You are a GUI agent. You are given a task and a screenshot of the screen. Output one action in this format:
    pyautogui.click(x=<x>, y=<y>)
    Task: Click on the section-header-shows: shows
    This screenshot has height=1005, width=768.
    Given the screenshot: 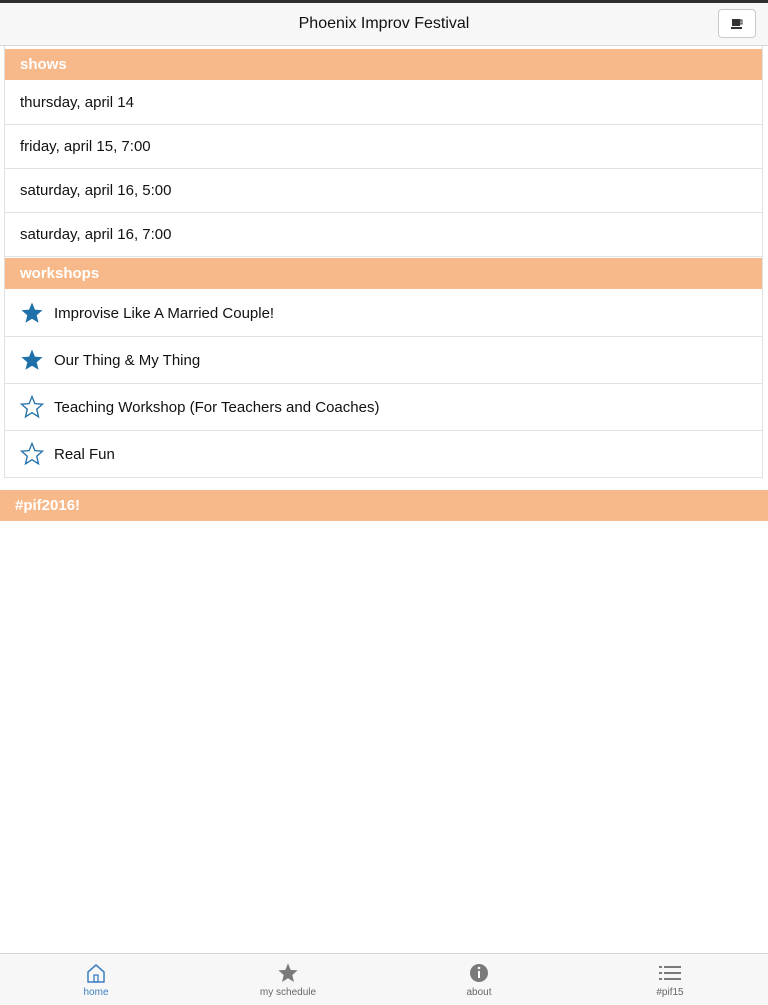 What is the action you would take?
    pyautogui.click(x=383, y=64)
    